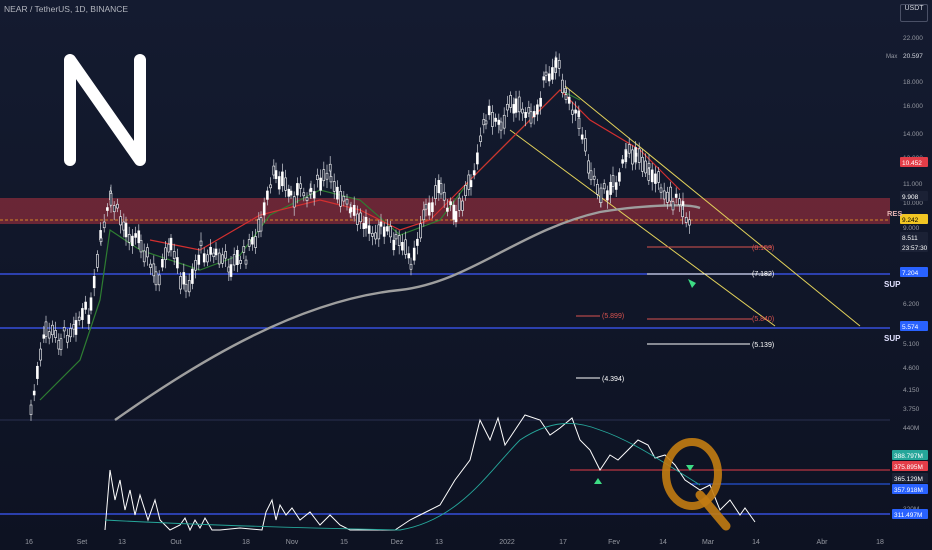 The image size is (932, 550). I want to click on svg-text: 365.129M, so click(908, 479).